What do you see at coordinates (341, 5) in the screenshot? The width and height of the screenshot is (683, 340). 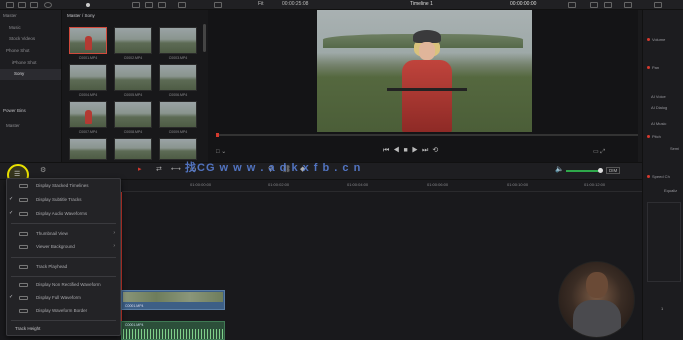 I see `top-toolbar: Fit 00:00:25:08 Timeline 1 00:00:00:00` at bounding box center [341, 5].